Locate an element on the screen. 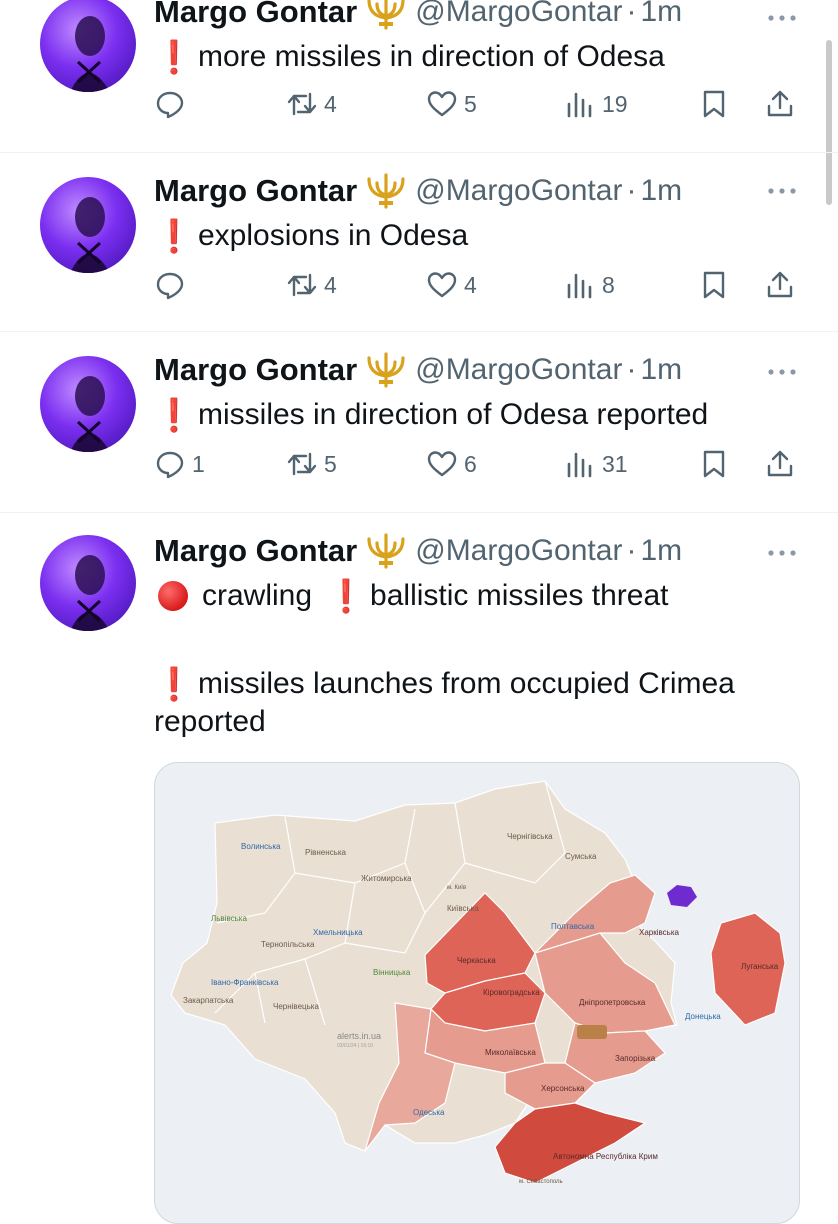 The height and width of the screenshot is (1224, 838). retweet-button: 5 is located at coordinates (311, 464).